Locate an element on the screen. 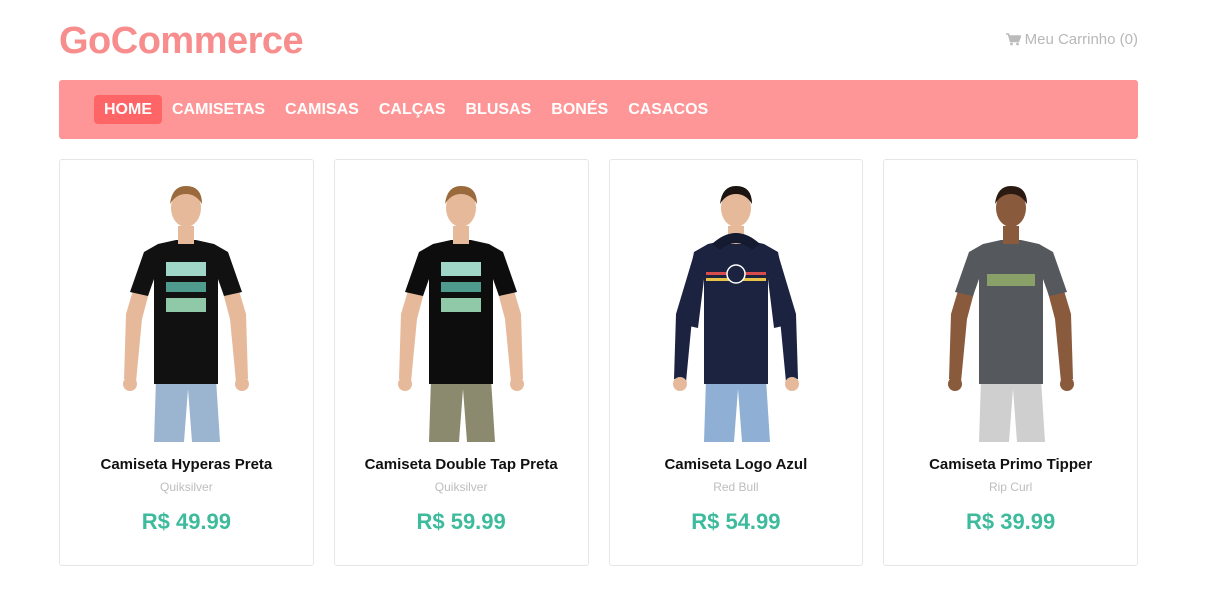  logo: GoCommerce is located at coordinates (181, 41).